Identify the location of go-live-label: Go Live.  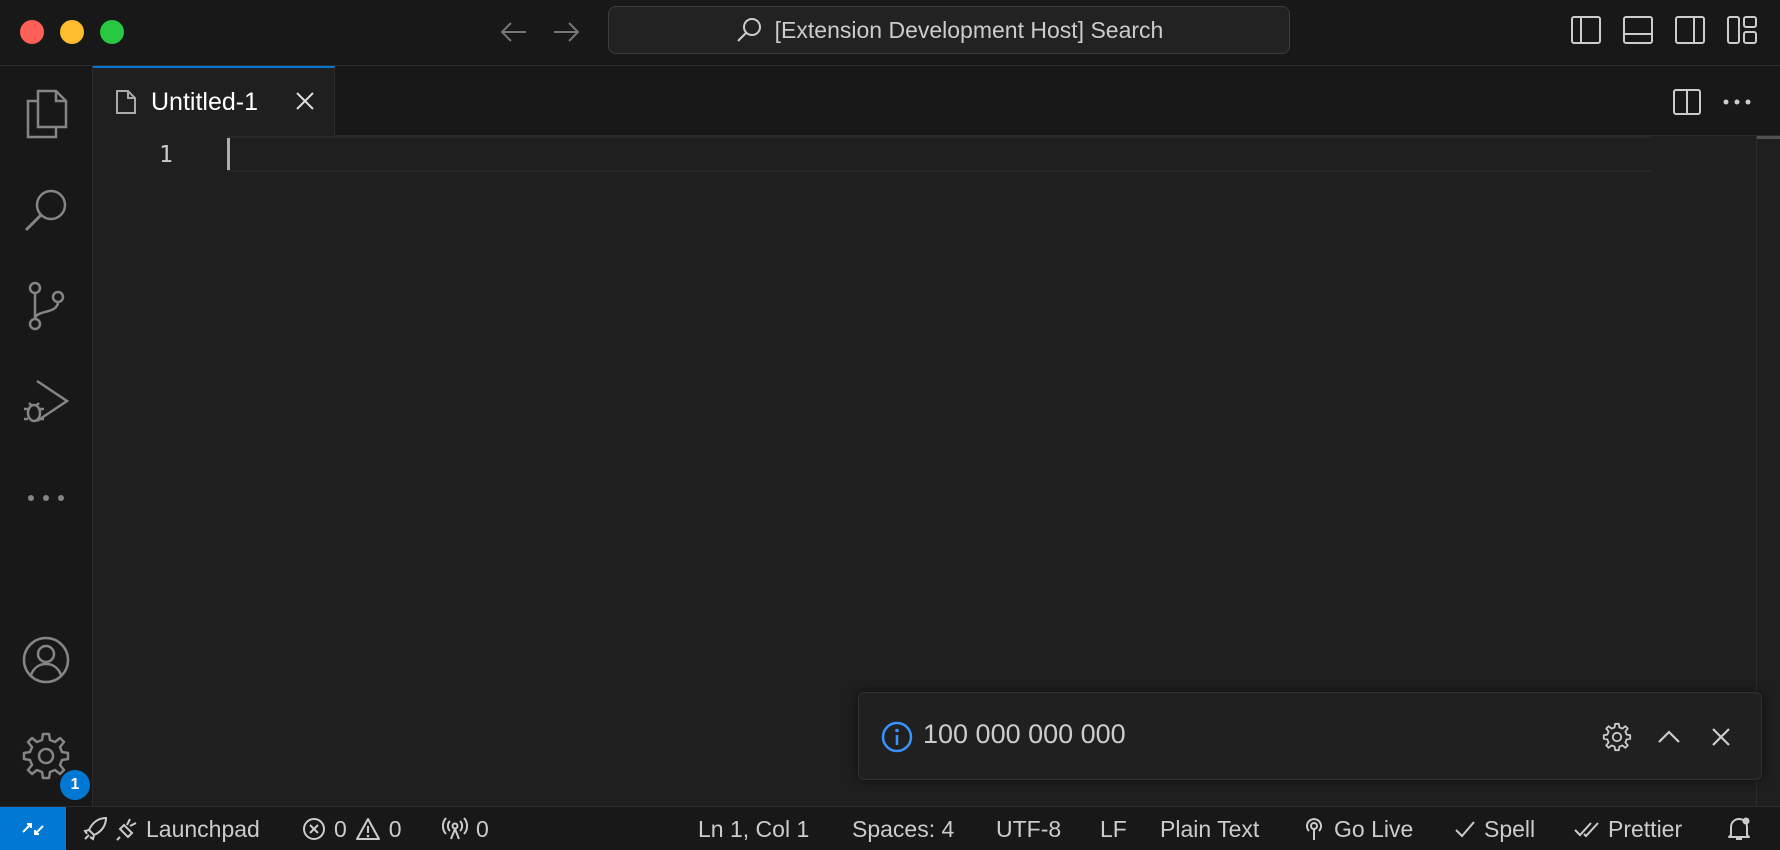
(1374, 828).